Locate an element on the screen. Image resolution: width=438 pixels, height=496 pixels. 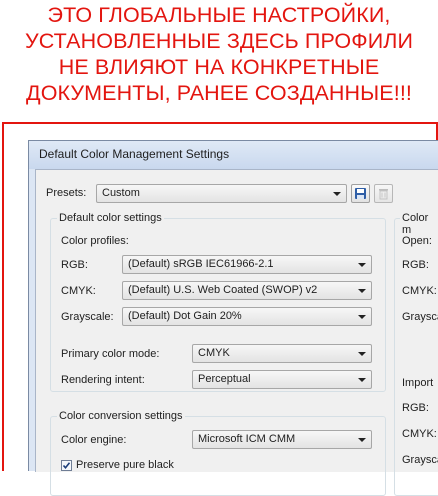
default-color-settings-title: Default color settings is located at coordinates (110, 218).